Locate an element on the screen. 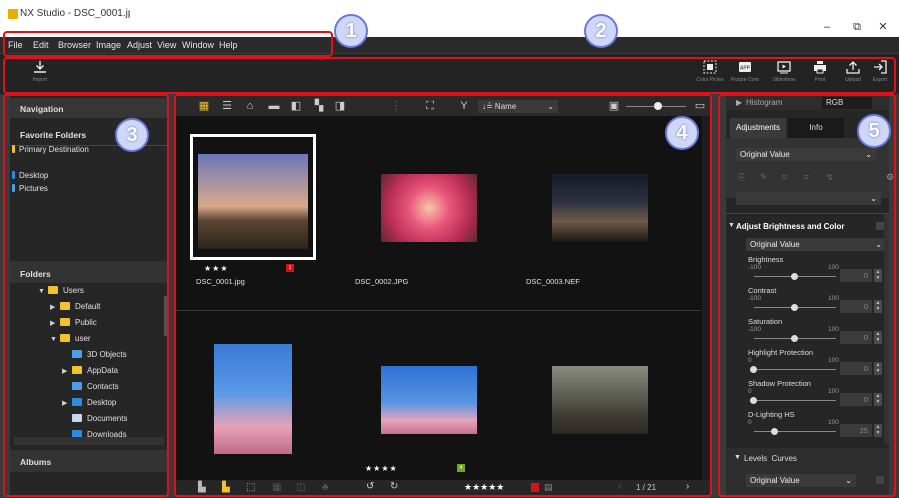 The width and height of the screenshot is (899, 498). albums-header: Albums is located at coordinates (89, 461).